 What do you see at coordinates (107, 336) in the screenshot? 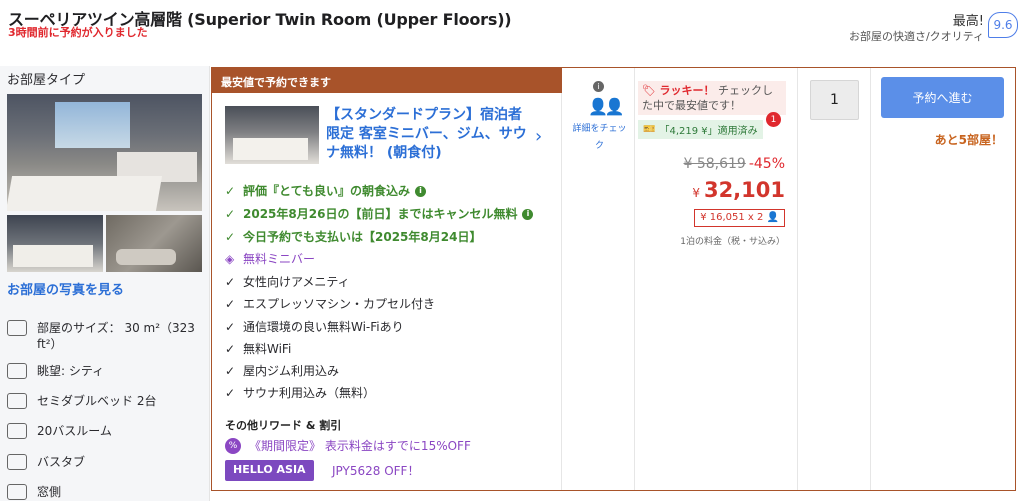
I see `amenity-room-size: 部屋のサイズ： 30 m²（323 ft²）` at bounding box center [107, 336].